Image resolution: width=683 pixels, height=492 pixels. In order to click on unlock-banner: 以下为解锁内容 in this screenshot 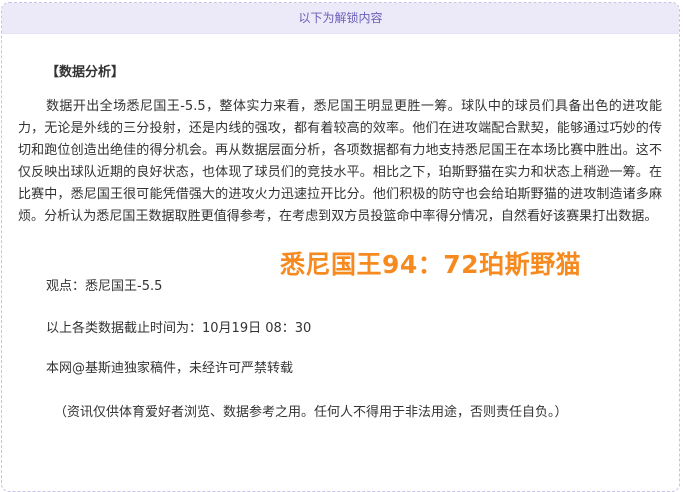, I will do `click(340, 18)`.